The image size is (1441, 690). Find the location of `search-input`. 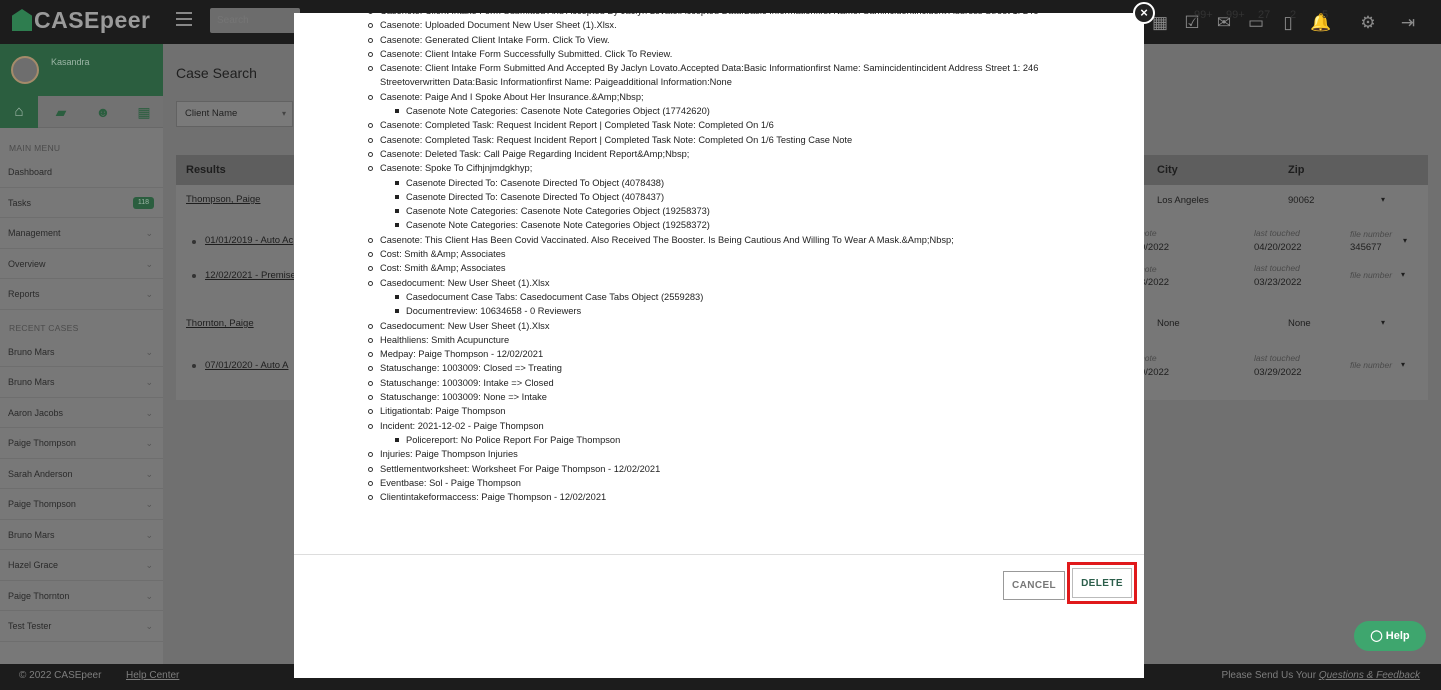

search-input is located at coordinates (255, 20).